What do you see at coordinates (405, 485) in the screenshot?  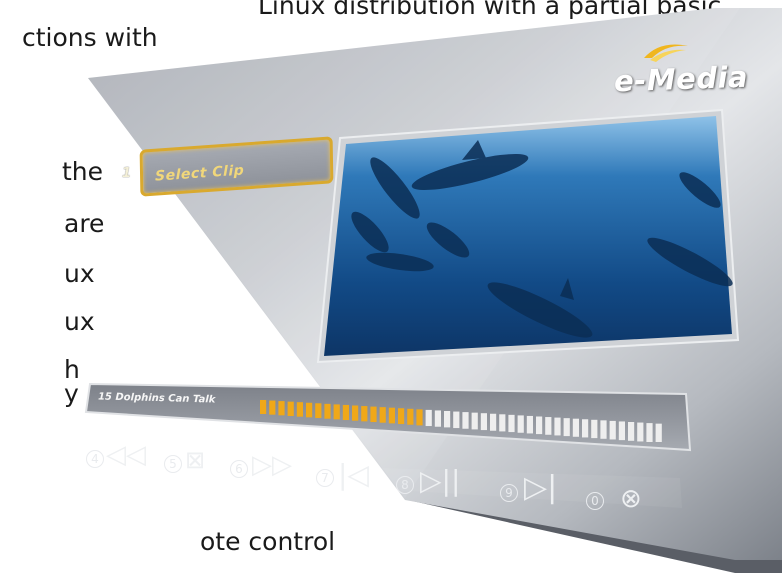 I see `control-number-8: 8` at bounding box center [405, 485].